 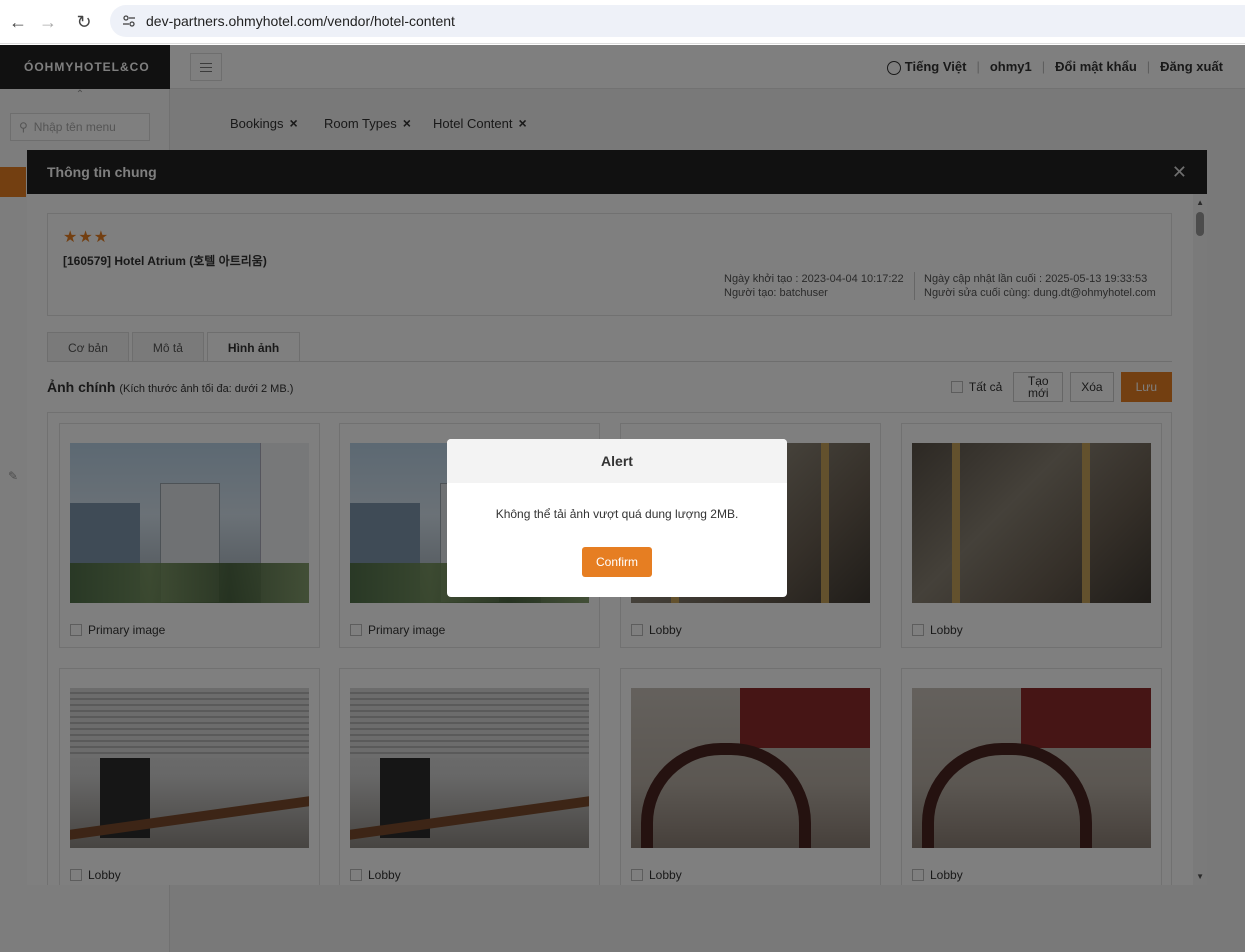 I want to click on confirm-button: Confirm, so click(x=617, y=562).